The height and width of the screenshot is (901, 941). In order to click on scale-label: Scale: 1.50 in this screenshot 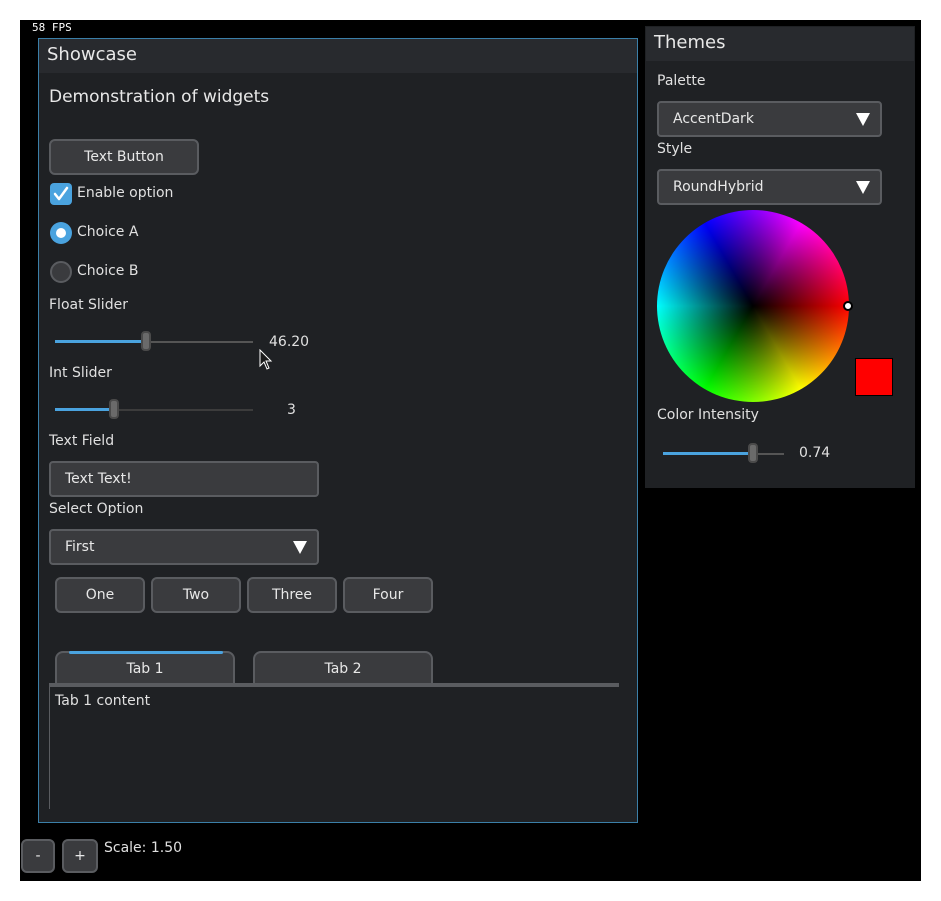, I will do `click(143, 848)`.